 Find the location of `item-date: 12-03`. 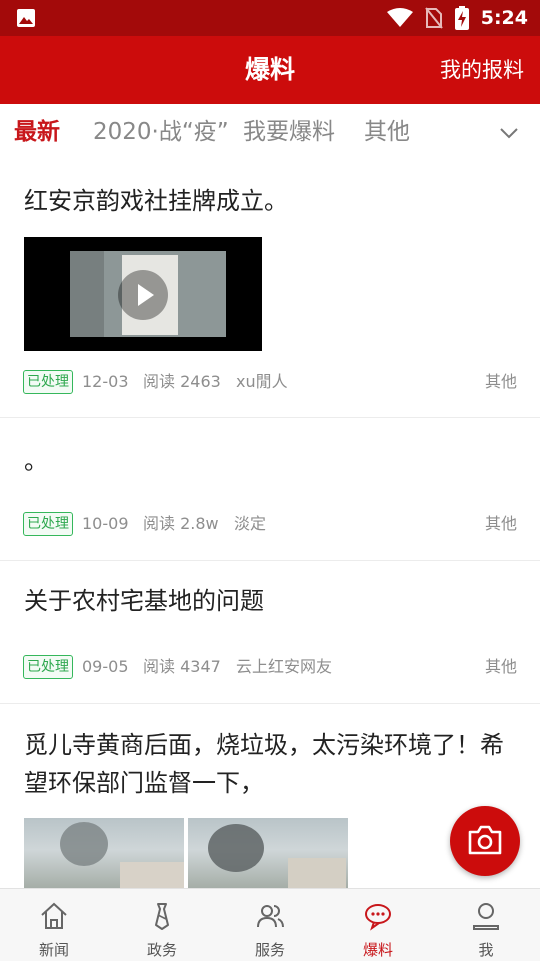

item-date: 12-03 is located at coordinates (105, 381).